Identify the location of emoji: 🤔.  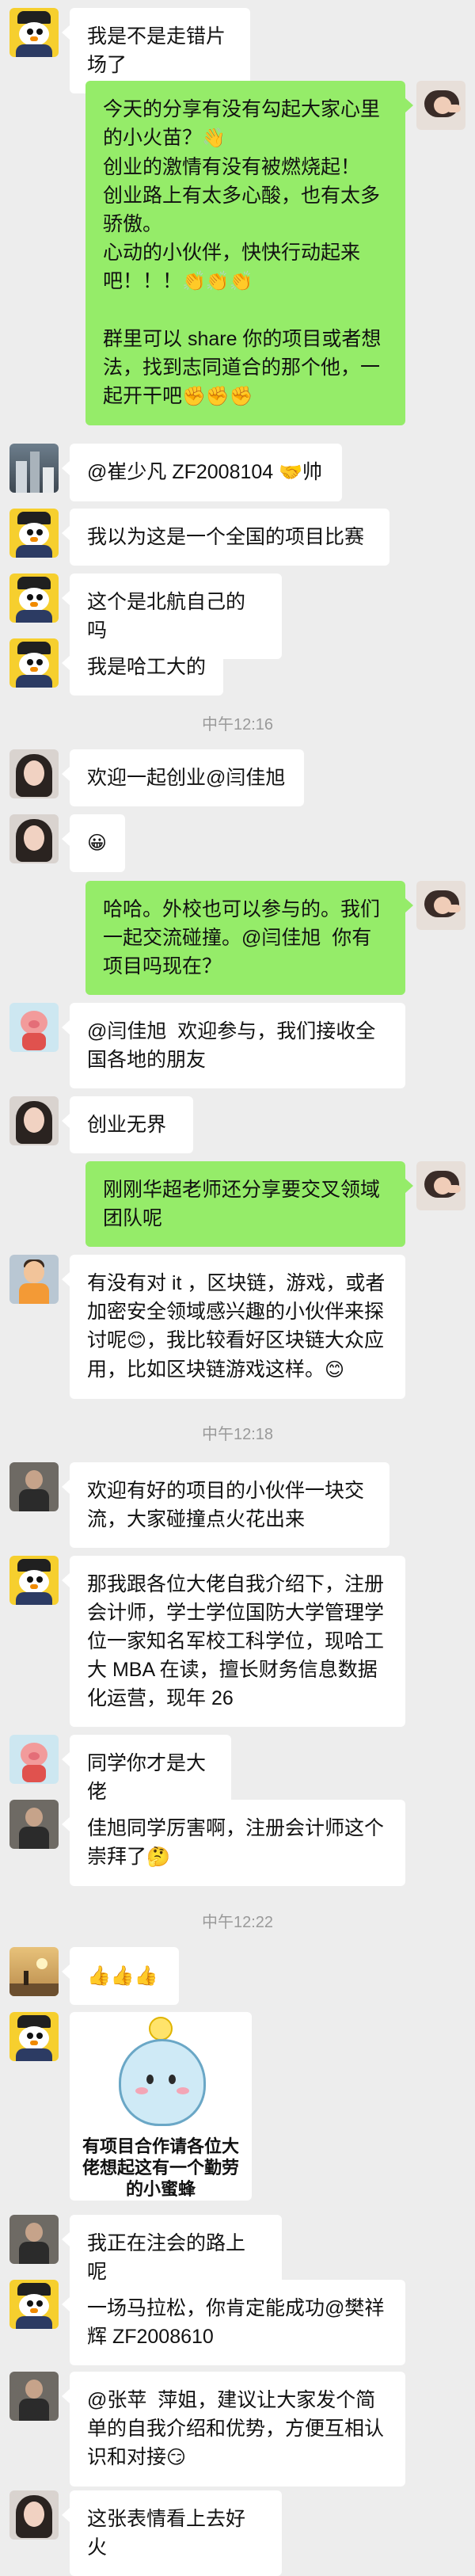
(158, 1857).